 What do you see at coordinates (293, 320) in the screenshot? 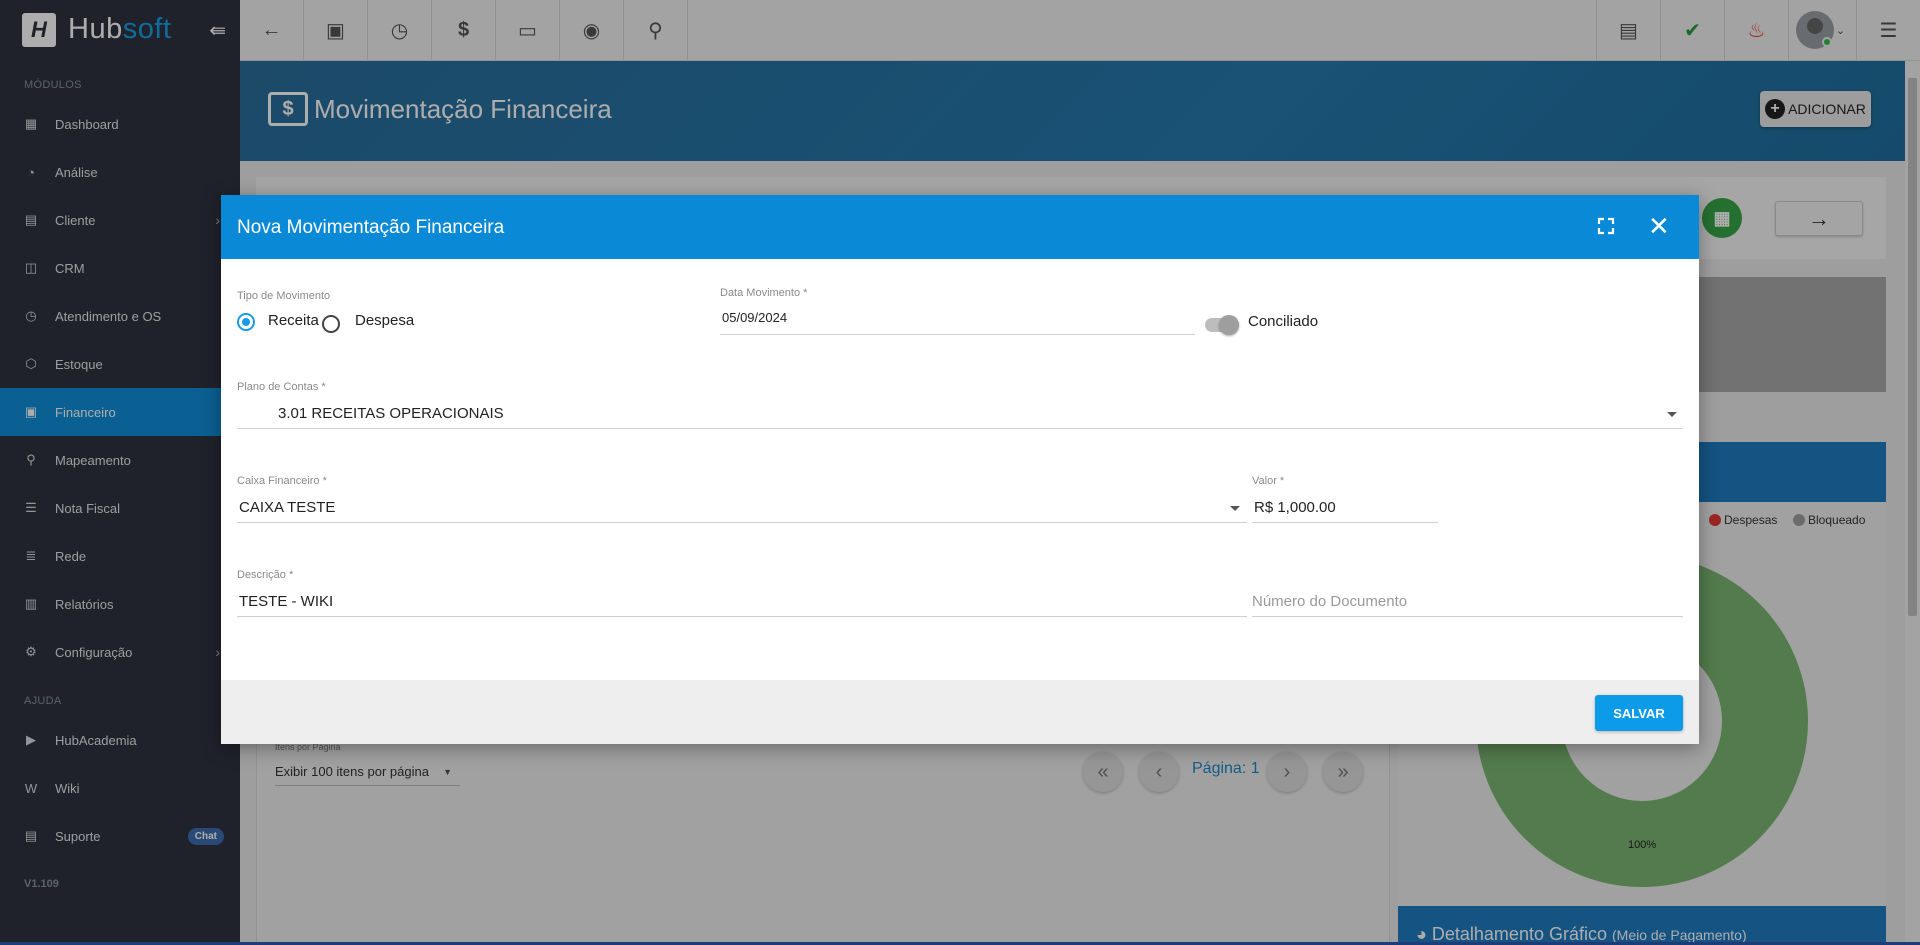
I see `radio-receita-label: Receita` at bounding box center [293, 320].